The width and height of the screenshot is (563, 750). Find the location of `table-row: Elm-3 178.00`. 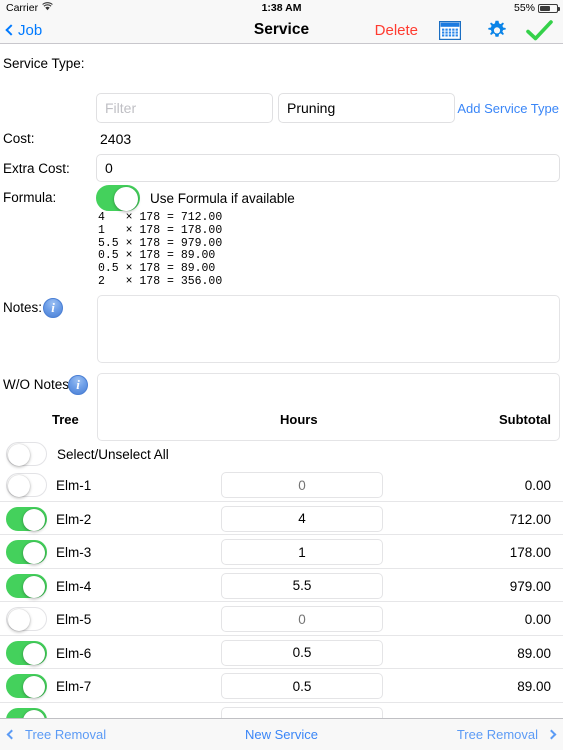

table-row: Elm-3 178.00 is located at coordinates (281, 552).